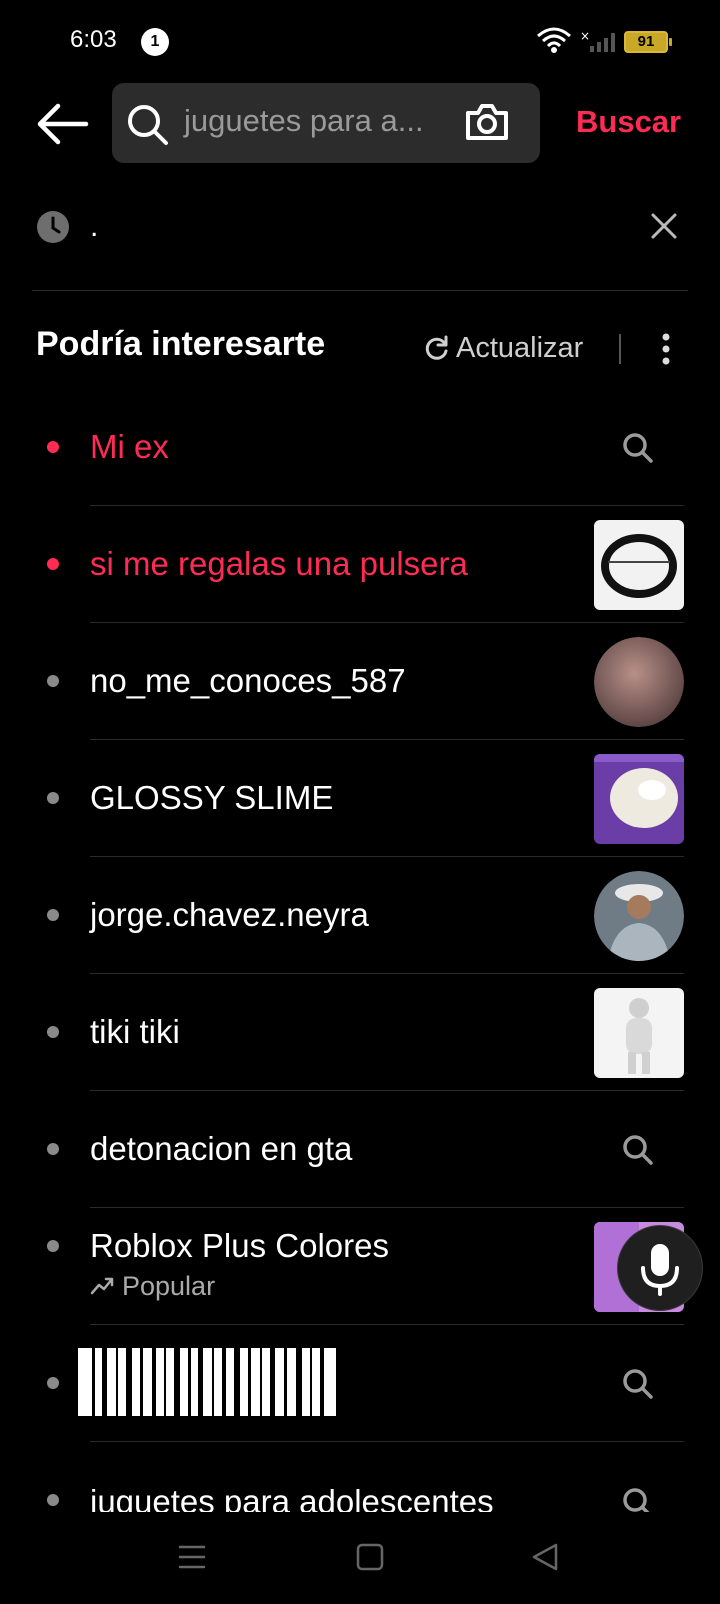 Image resolution: width=720 pixels, height=1604 pixels. What do you see at coordinates (554, 40) in the screenshot?
I see `wifi-icon` at bounding box center [554, 40].